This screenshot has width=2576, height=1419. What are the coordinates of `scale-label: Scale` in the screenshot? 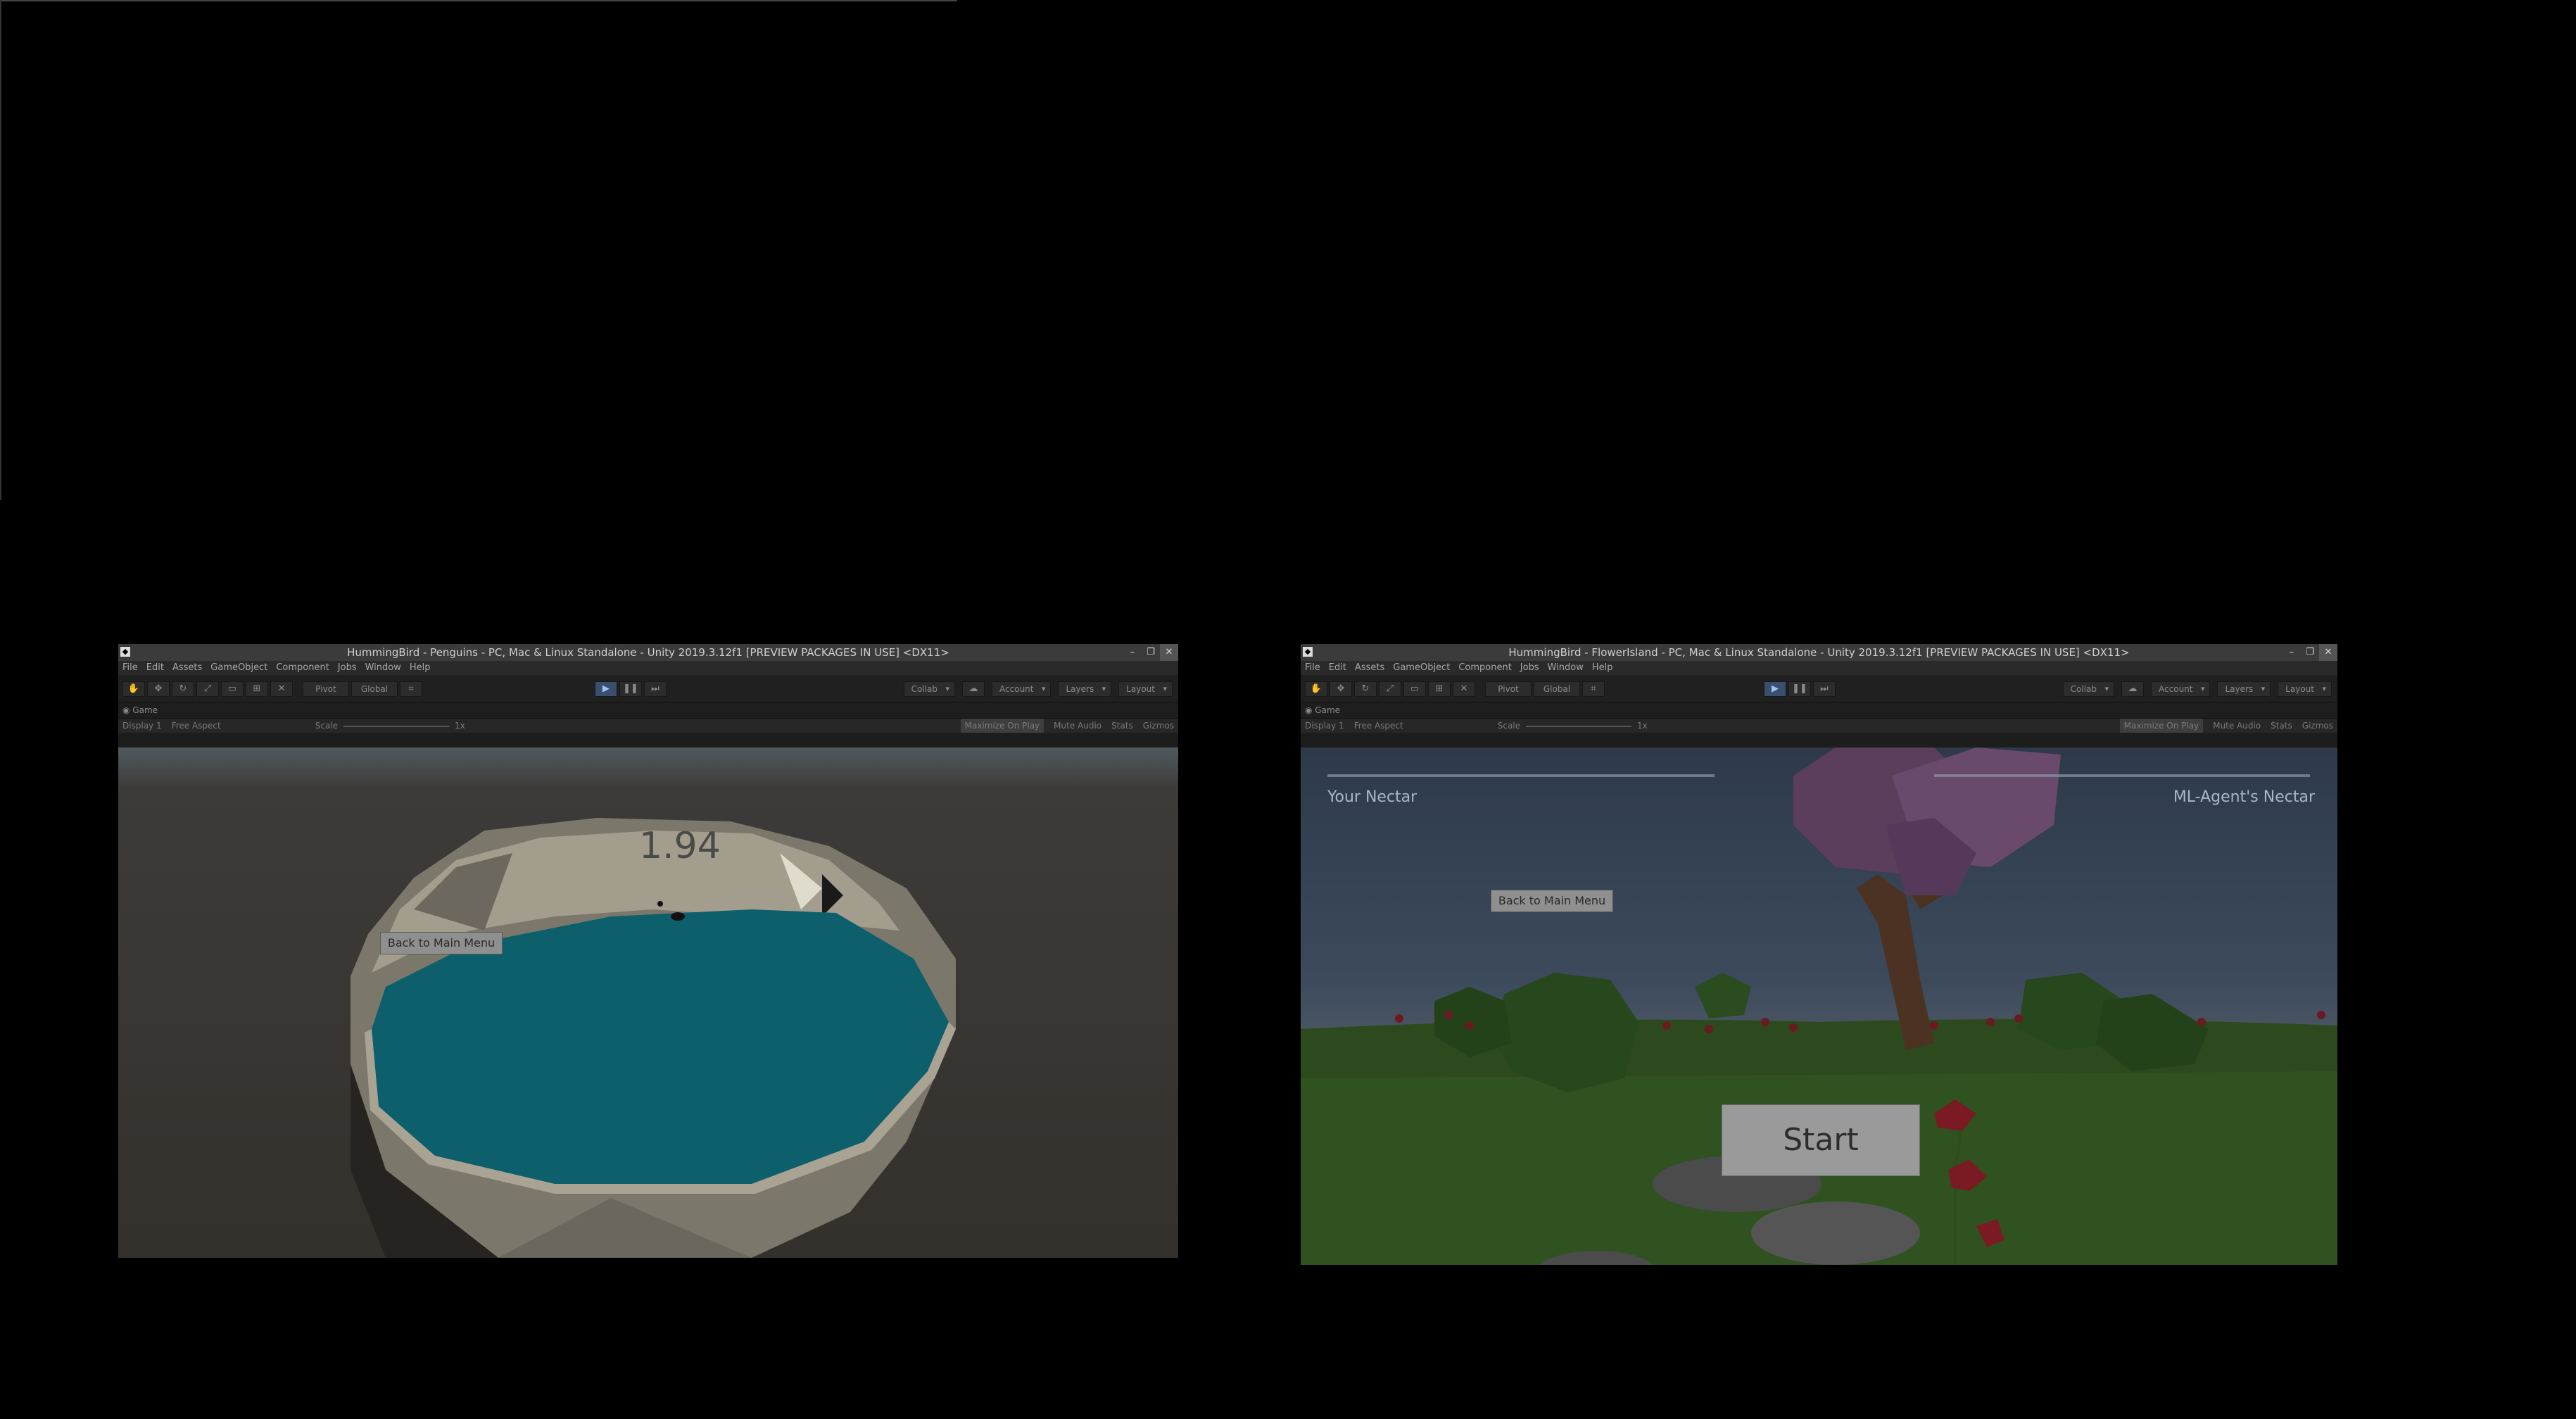 It's located at (1509, 726).